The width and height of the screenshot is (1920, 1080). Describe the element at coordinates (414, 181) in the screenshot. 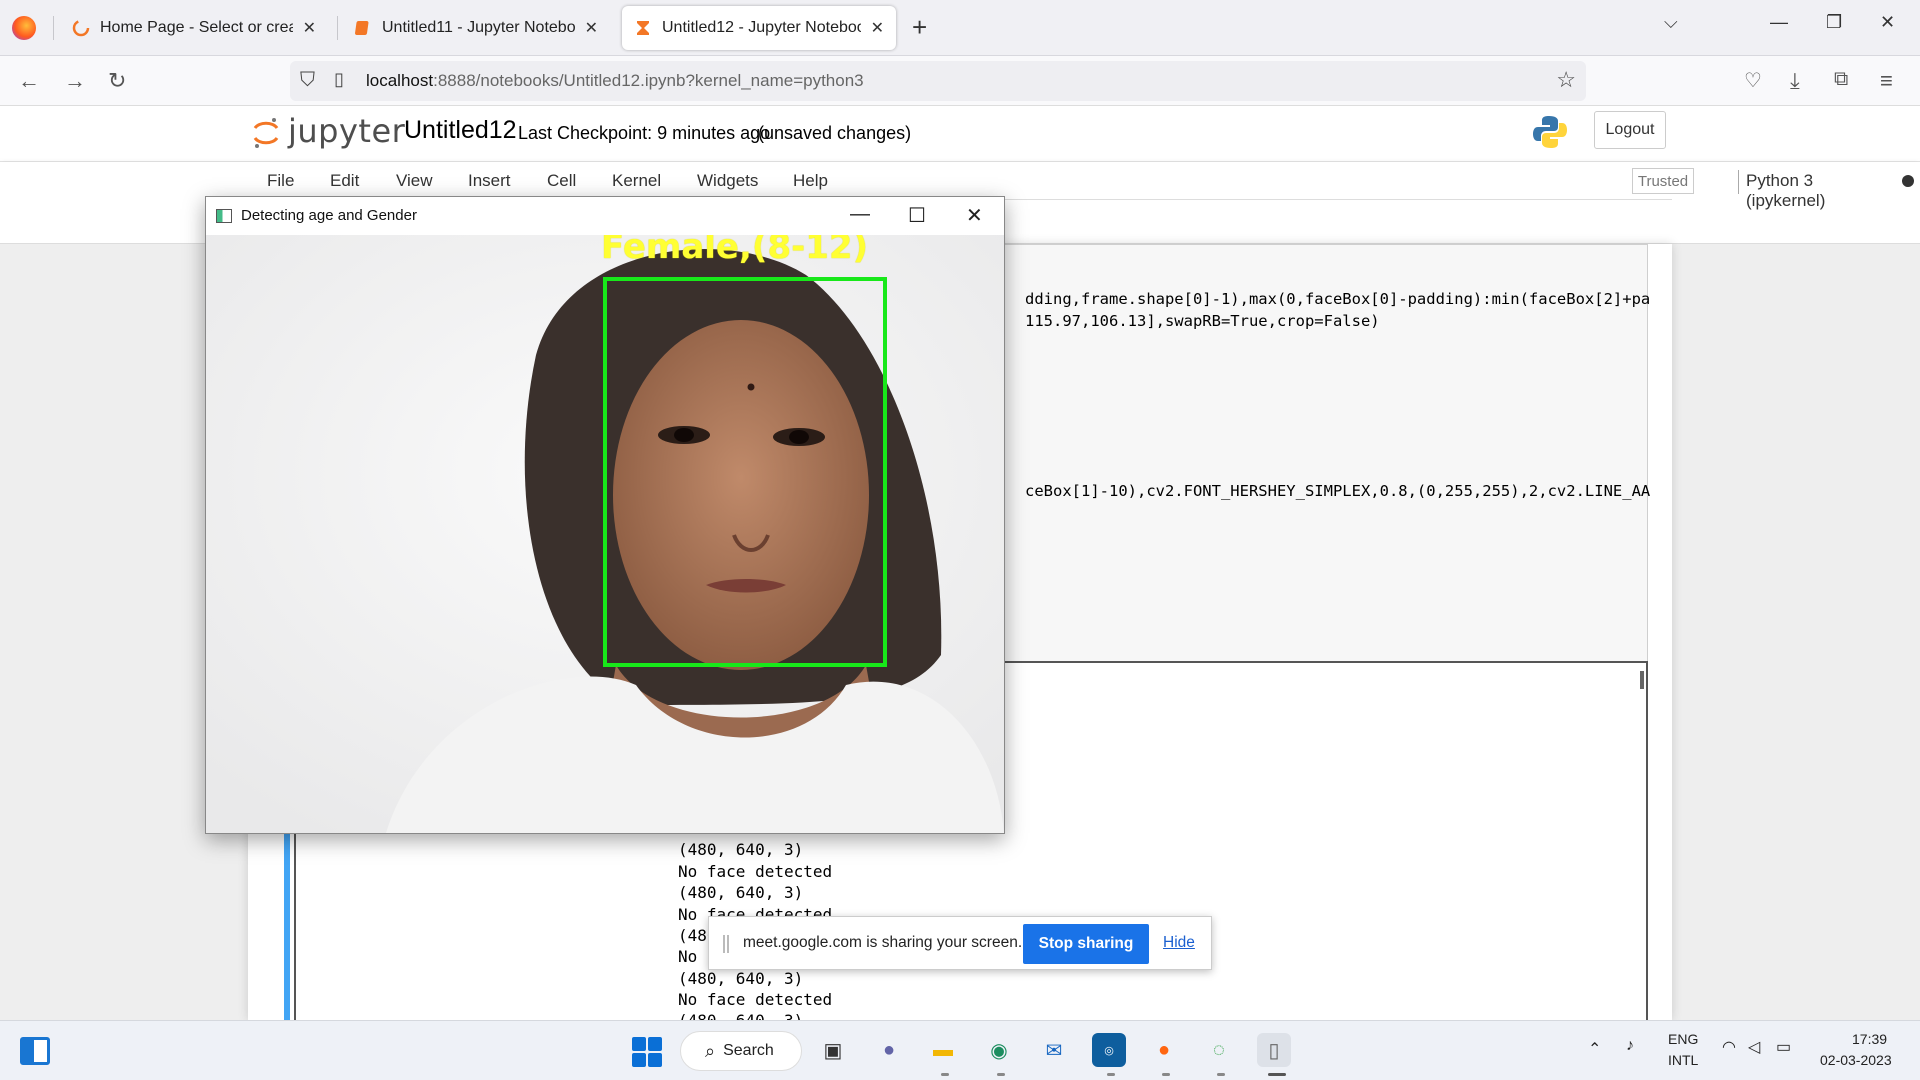

I see `menu-view: View` at that location.